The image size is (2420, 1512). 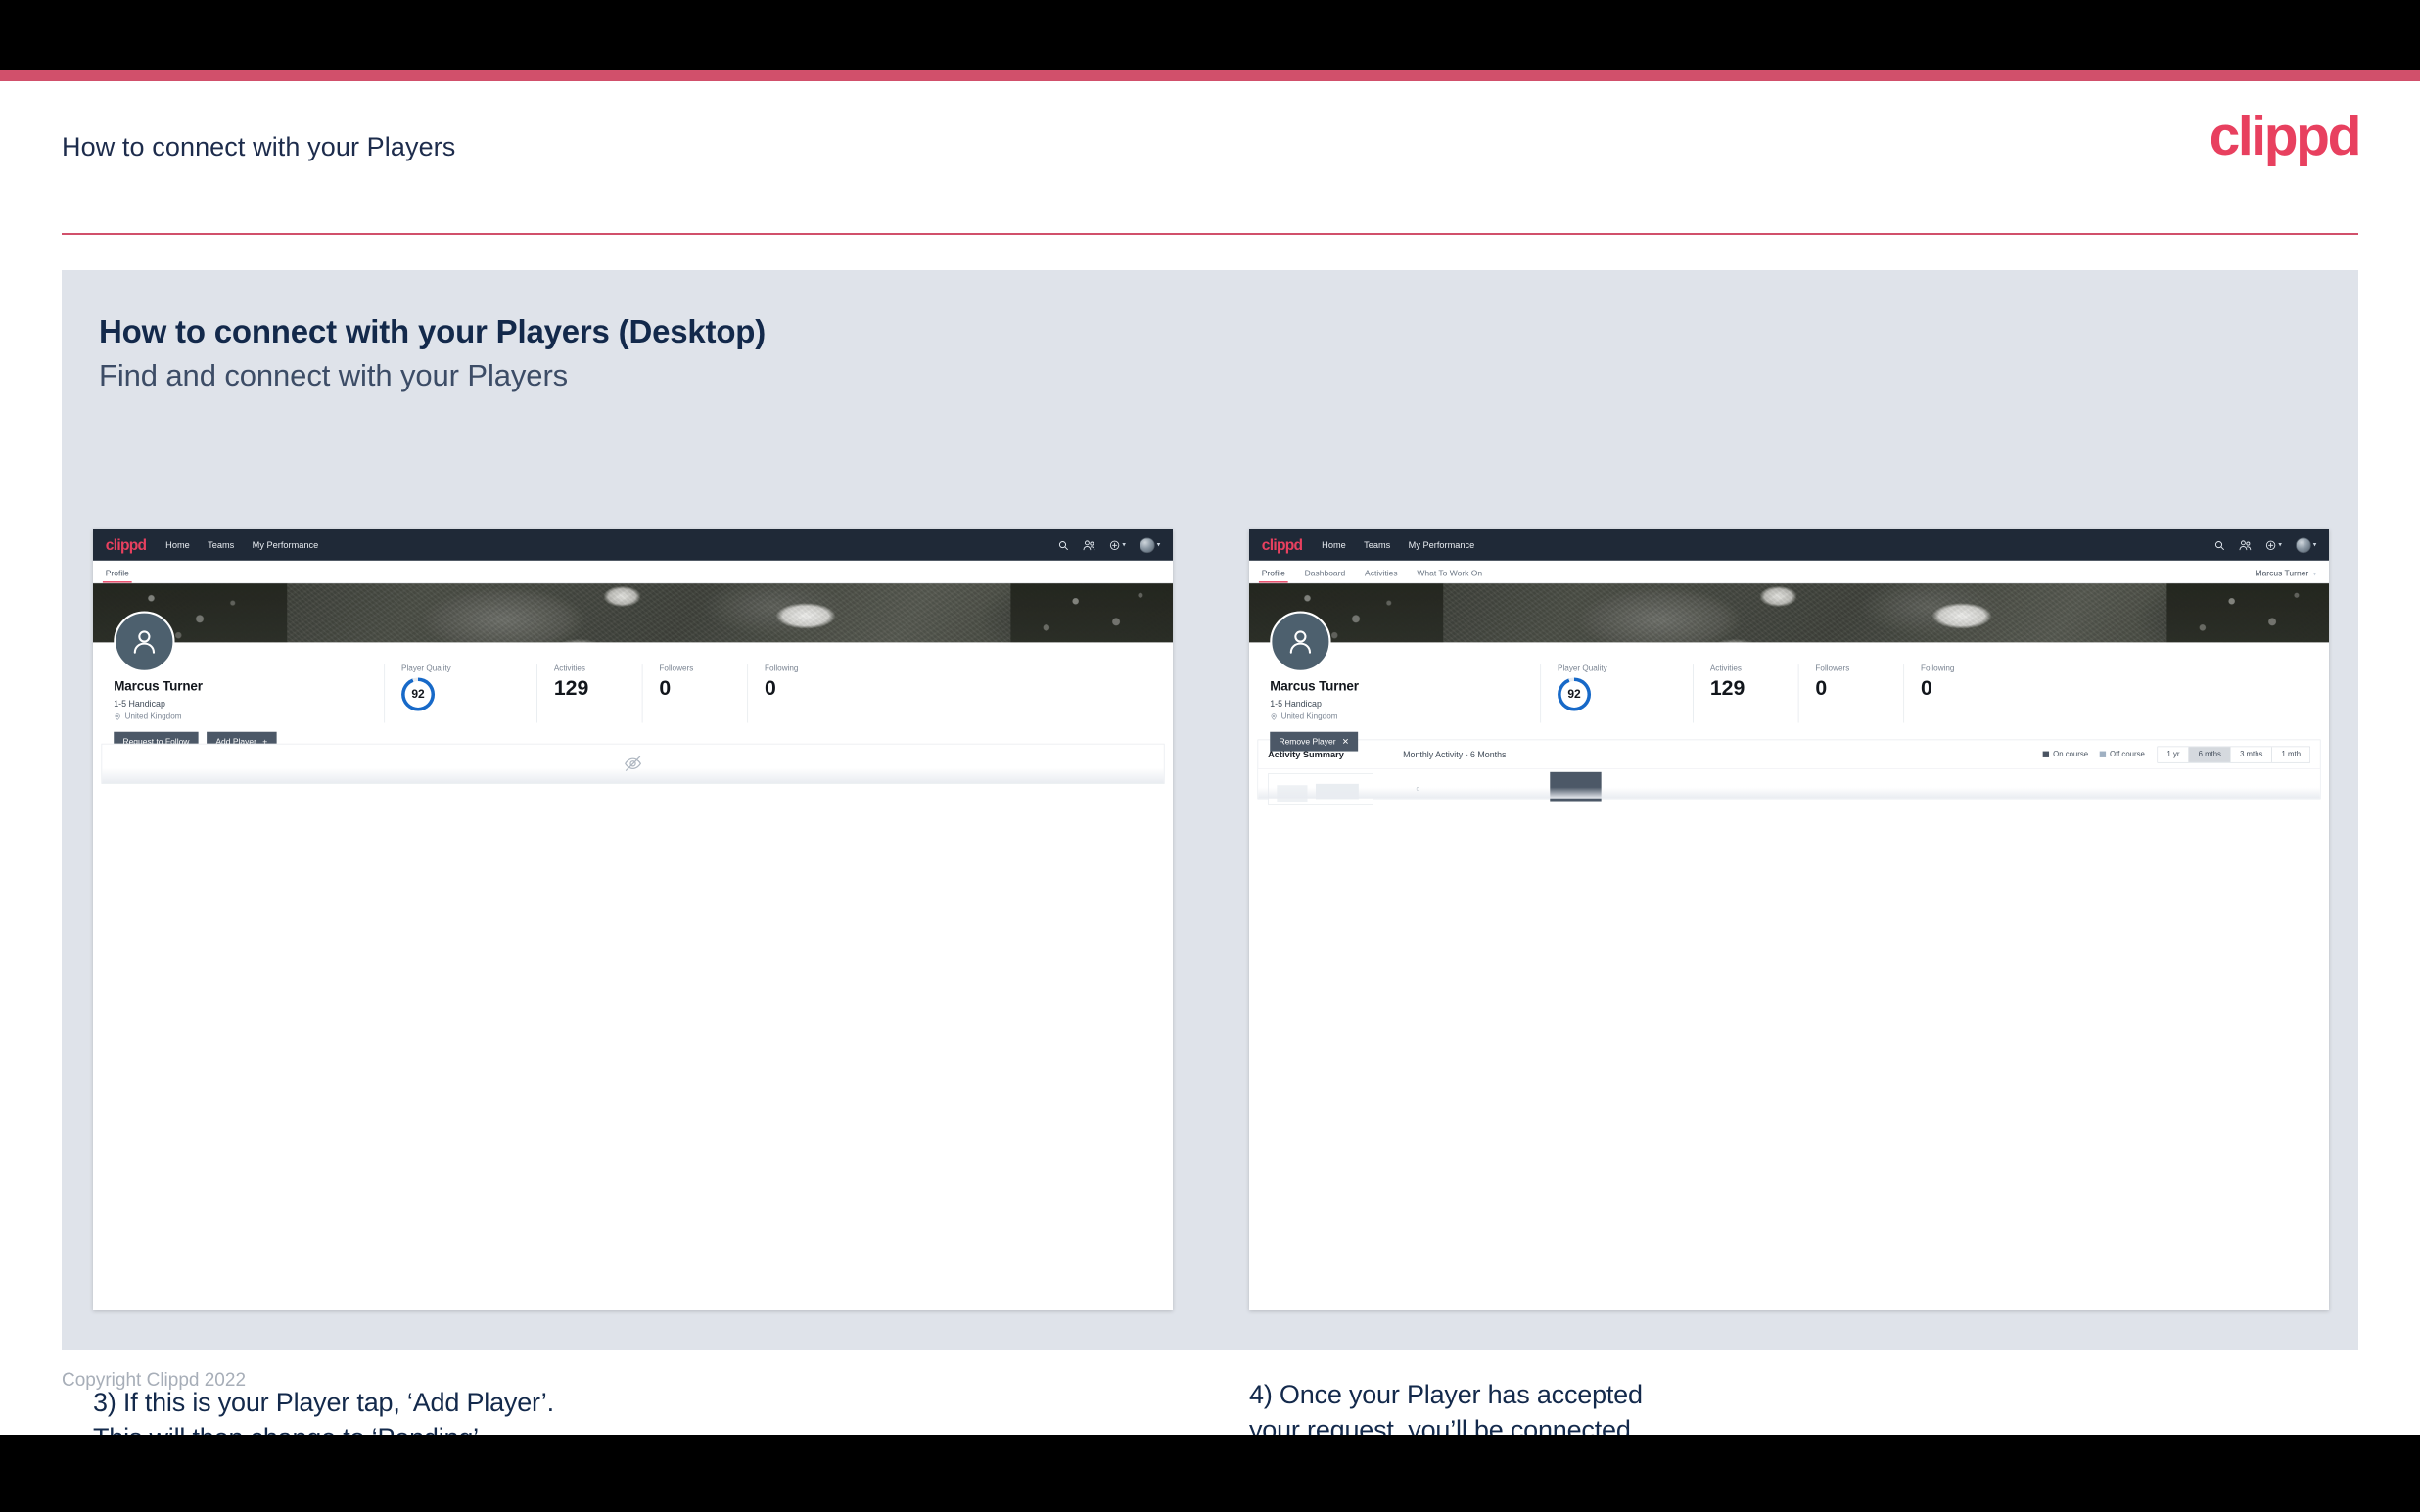 I want to click on slide-header: How to connect with your Players clippd, so click(x=1210, y=163).